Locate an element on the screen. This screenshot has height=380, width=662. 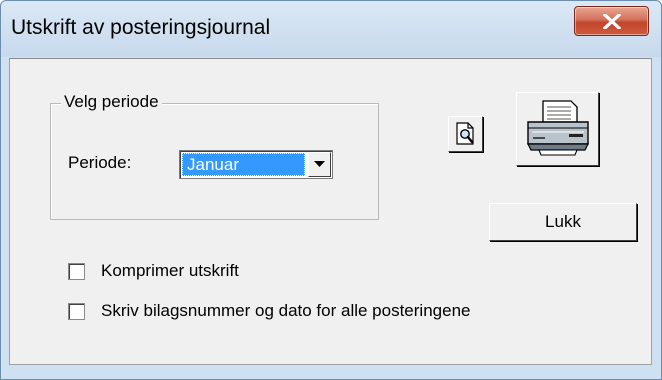
close-button: Lukk is located at coordinates (563, 222).